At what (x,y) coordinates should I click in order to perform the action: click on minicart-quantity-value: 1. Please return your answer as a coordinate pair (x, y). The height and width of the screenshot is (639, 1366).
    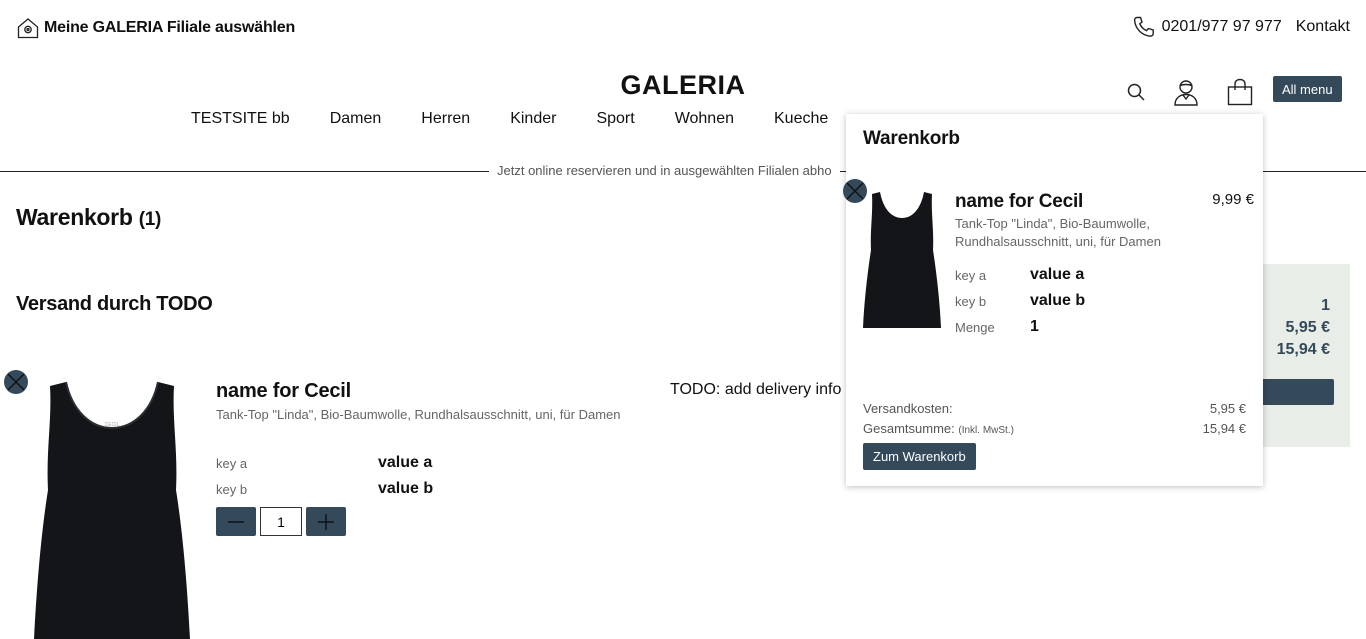
    Looking at the image, I should click on (1034, 326).